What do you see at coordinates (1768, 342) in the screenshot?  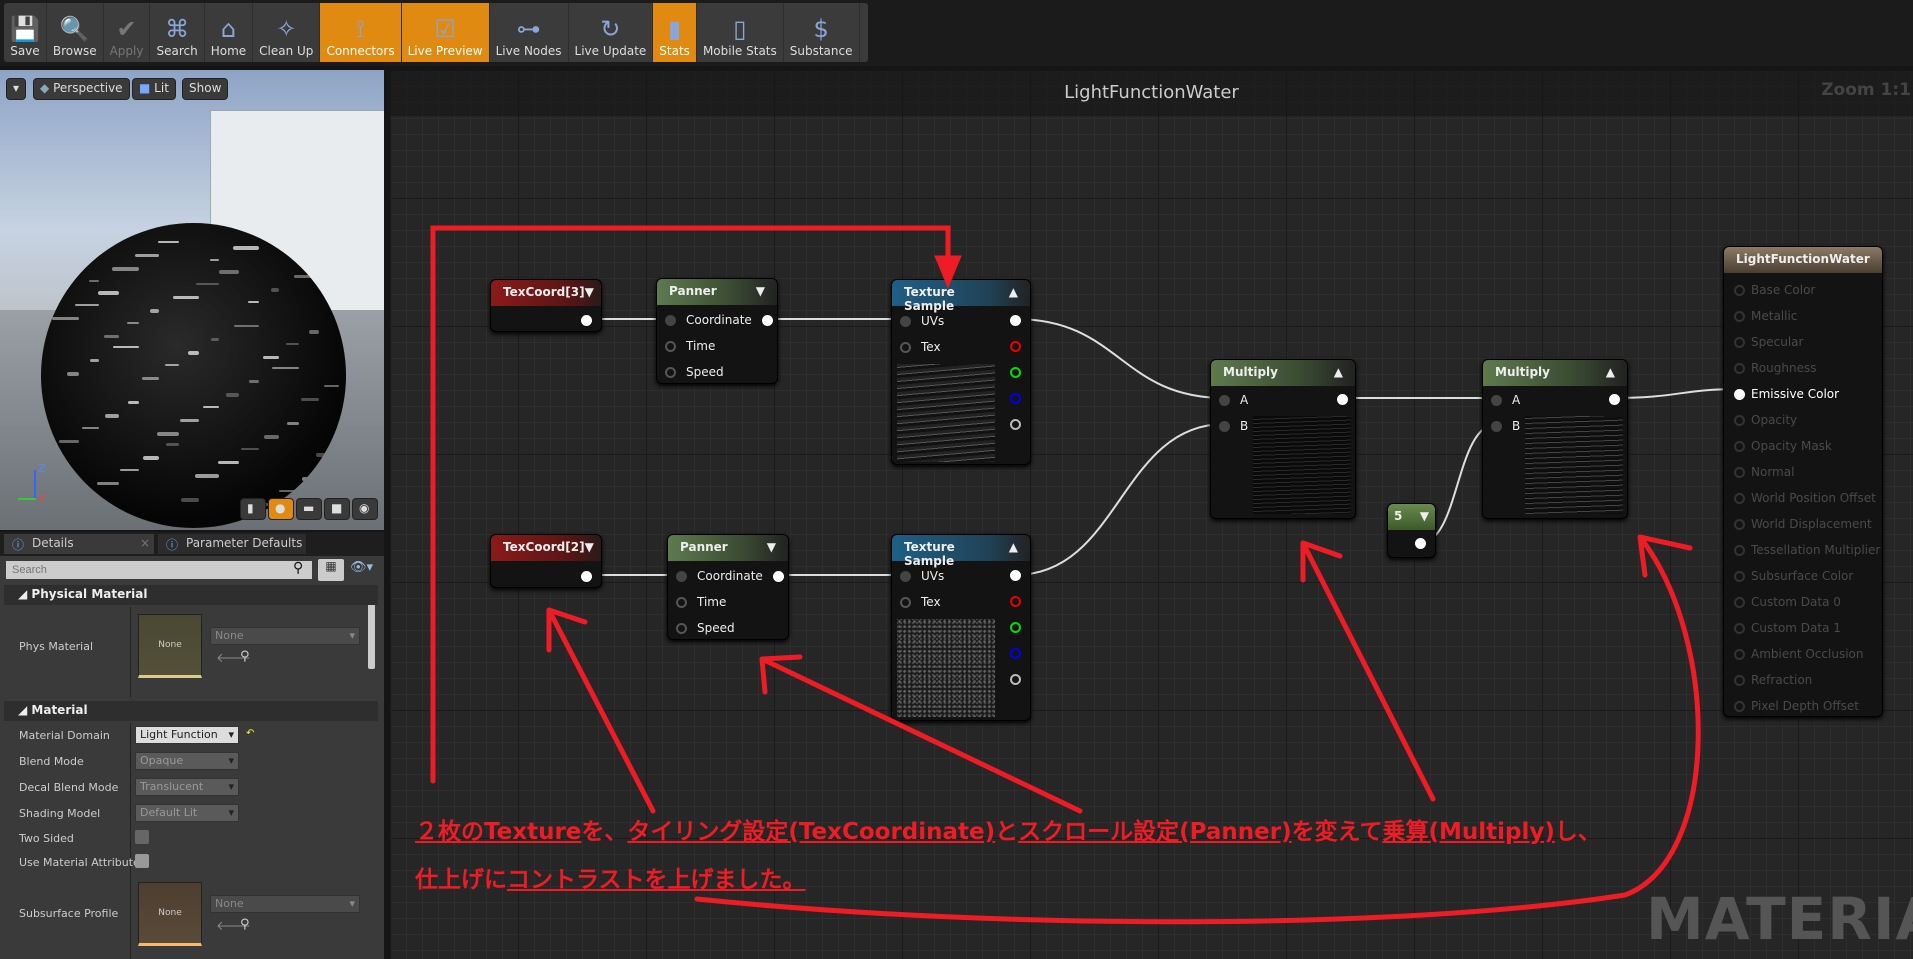 I see `output-pin-row: Specular` at bounding box center [1768, 342].